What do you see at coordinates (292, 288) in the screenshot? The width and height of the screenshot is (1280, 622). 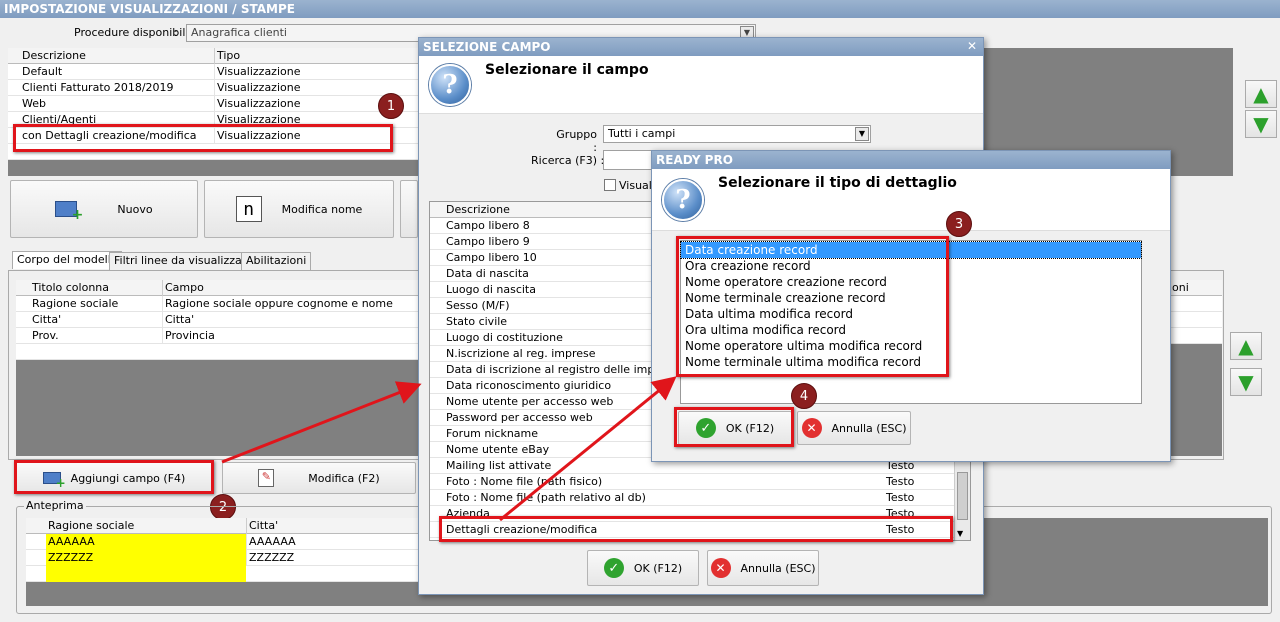 I see `col-campo: Campo` at bounding box center [292, 288].